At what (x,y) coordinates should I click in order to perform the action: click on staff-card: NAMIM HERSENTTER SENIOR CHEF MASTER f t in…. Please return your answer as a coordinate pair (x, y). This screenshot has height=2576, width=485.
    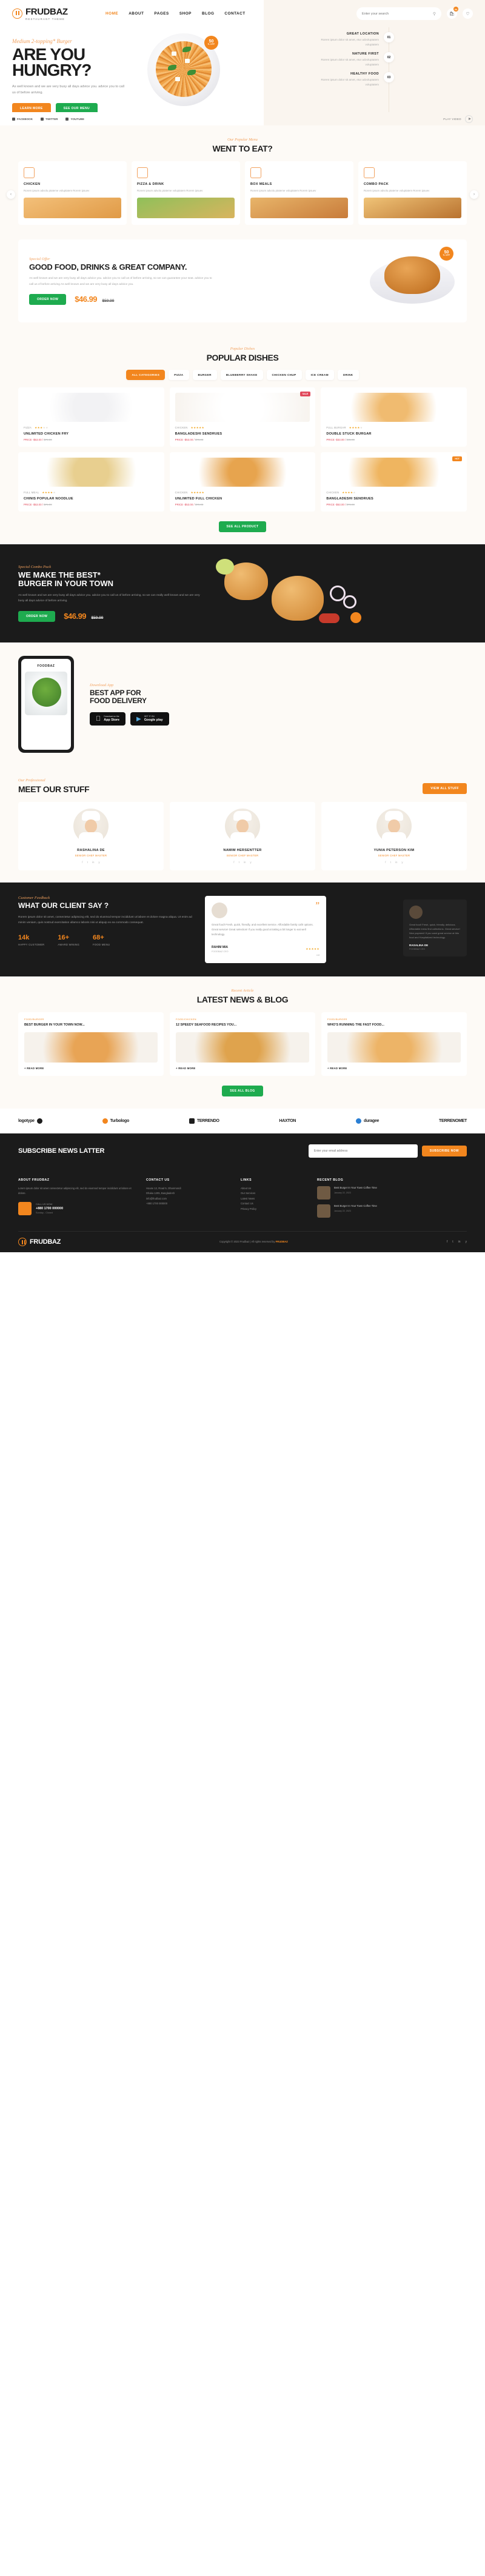
    Looking at the image, I should click on (242, 835).